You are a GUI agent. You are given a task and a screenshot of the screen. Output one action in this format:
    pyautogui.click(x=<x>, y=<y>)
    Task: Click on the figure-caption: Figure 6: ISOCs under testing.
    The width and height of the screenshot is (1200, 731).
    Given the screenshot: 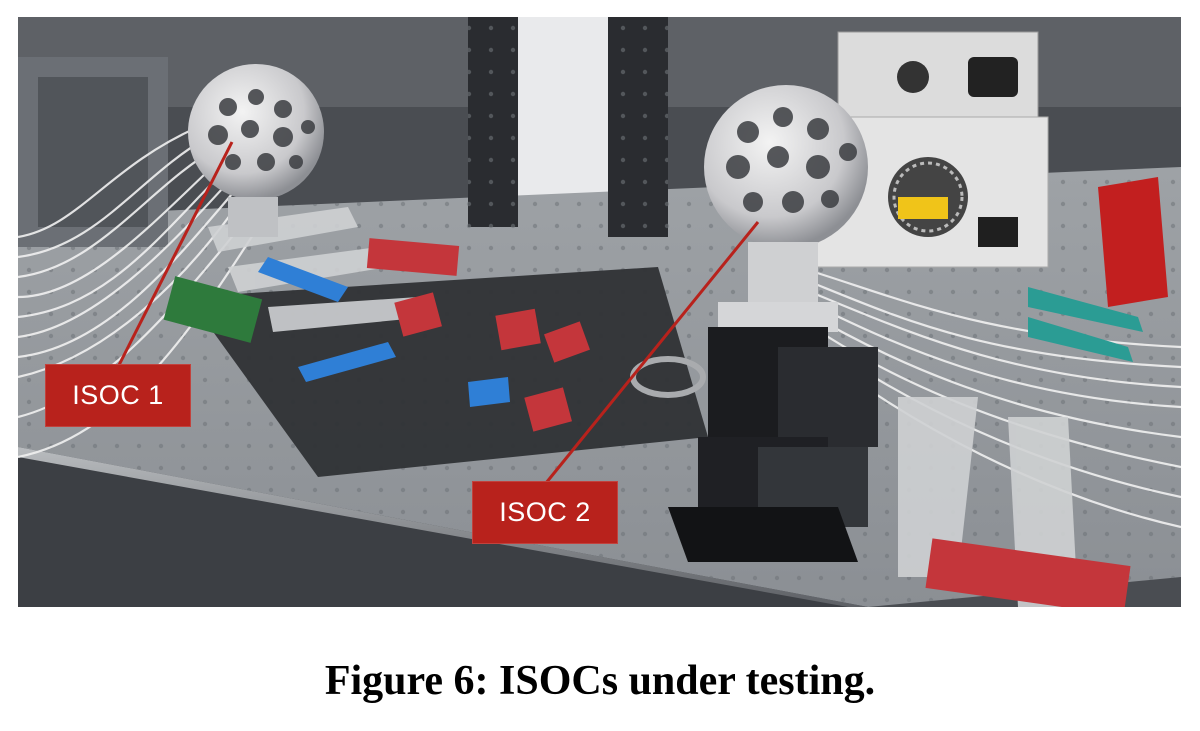 What is the action you would take?
    pyautogui.click(x=600, y=681)
    